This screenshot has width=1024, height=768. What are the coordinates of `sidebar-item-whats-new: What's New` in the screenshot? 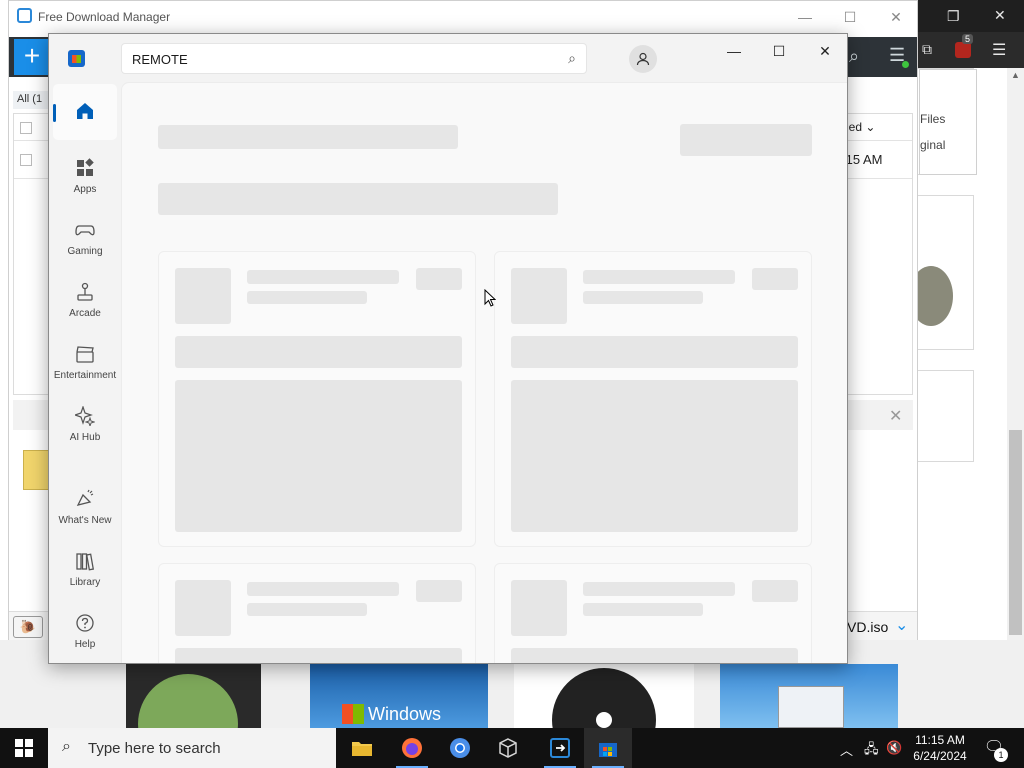 It's located at (85, 509).